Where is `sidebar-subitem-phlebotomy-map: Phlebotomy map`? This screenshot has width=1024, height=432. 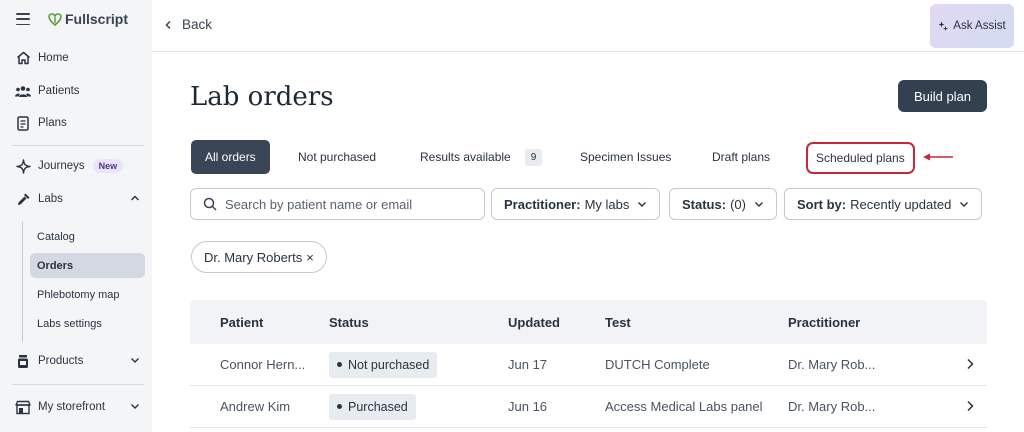
sidebar-subitem-phlebotomy-map: Phlebotomy map is located at coordinates (87, 294).